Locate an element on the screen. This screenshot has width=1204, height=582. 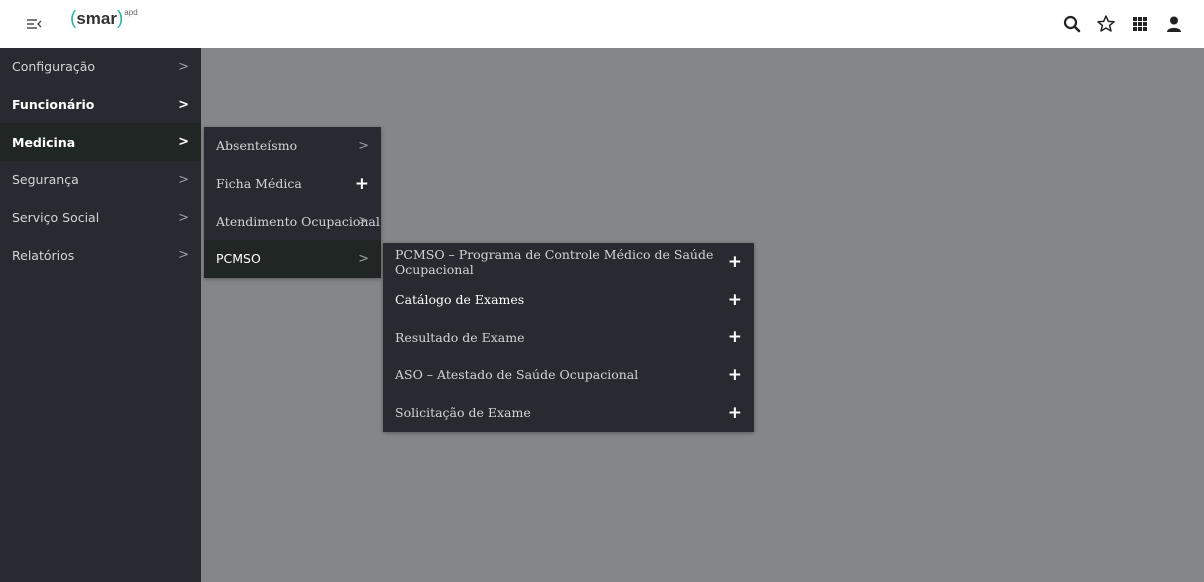
menu-item-label: Ficha Médica is located at coordinates (259, 184).